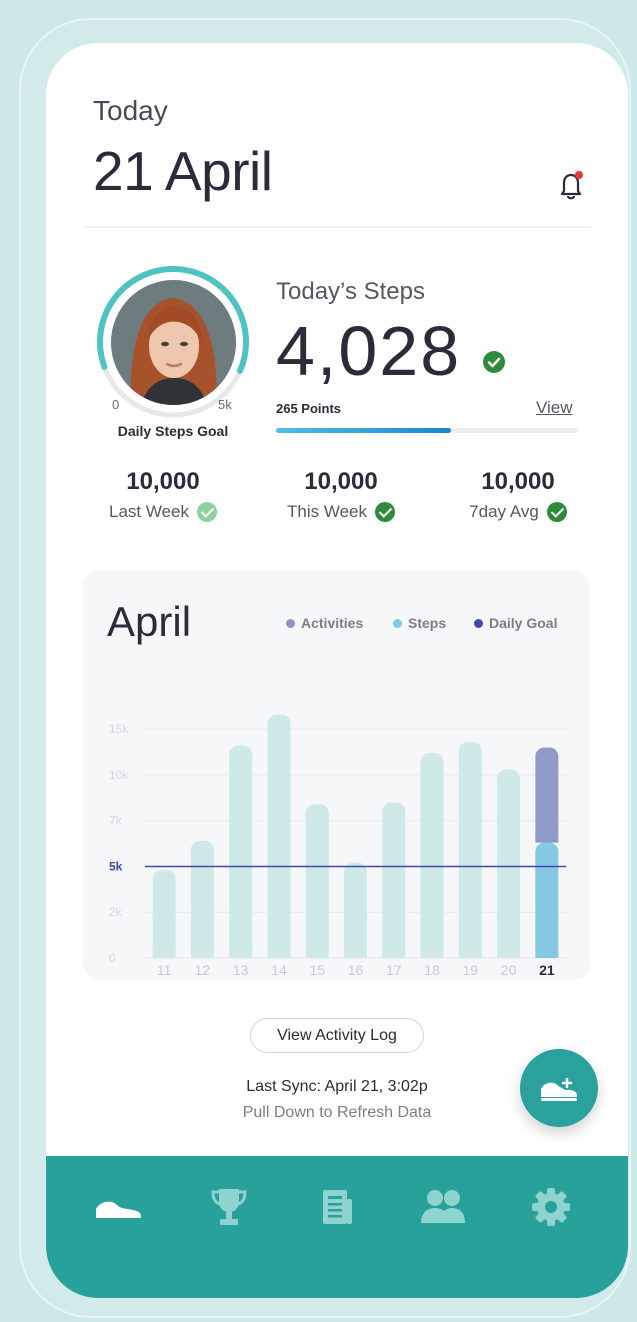  Describe the element at coordinates (494, 362) in the screenshot. I see `steps-check-icon` at that location.